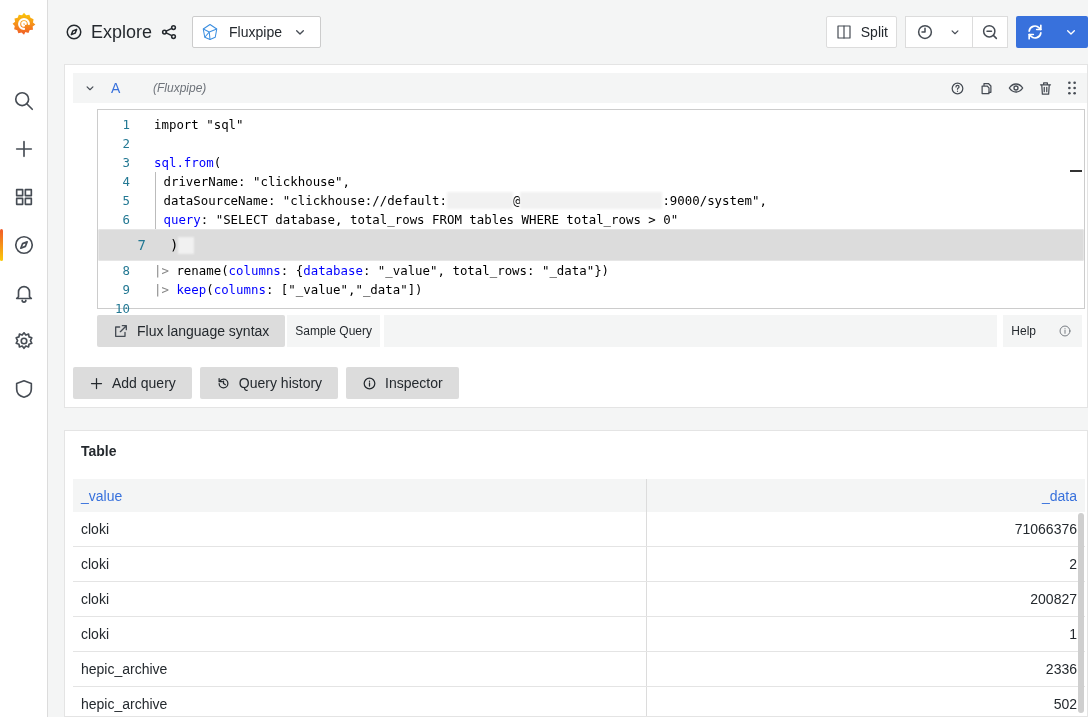  I want to click on code-text: query, so click(181, 219).